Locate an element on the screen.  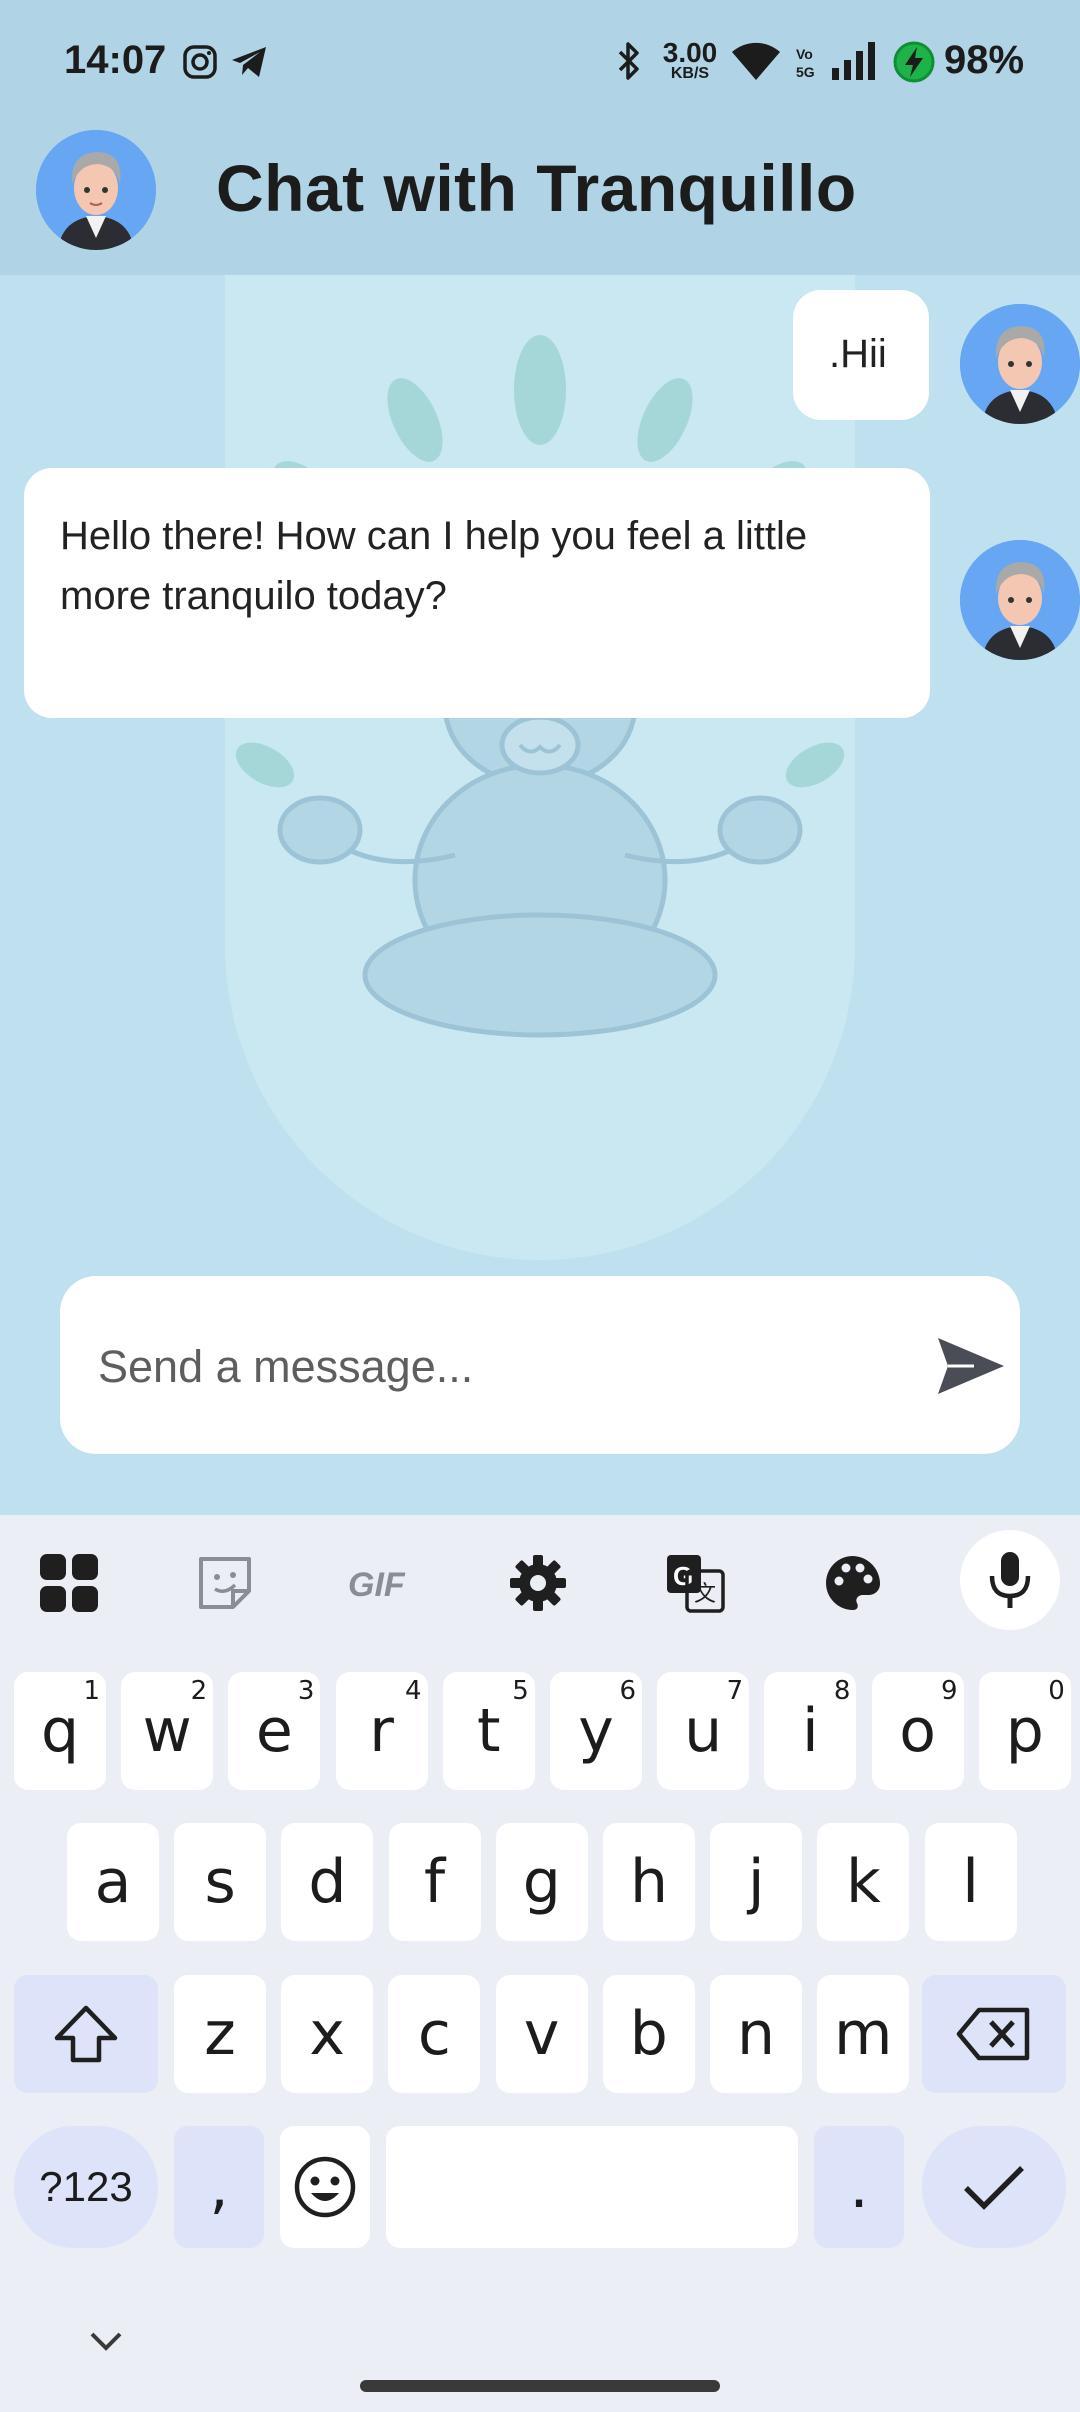
key-m: m is located at coordinates (863, 2034).